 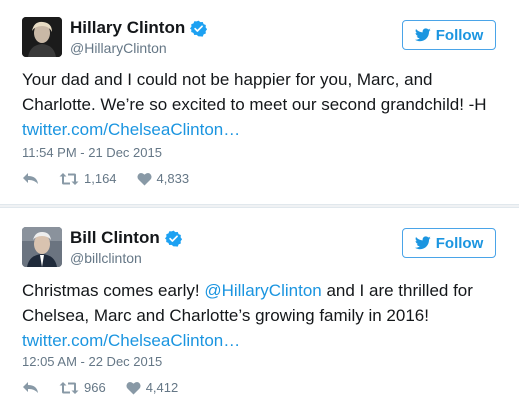 I want to click on tweet-text-segment: and I are thrilled for, so click(x=397, y=290).